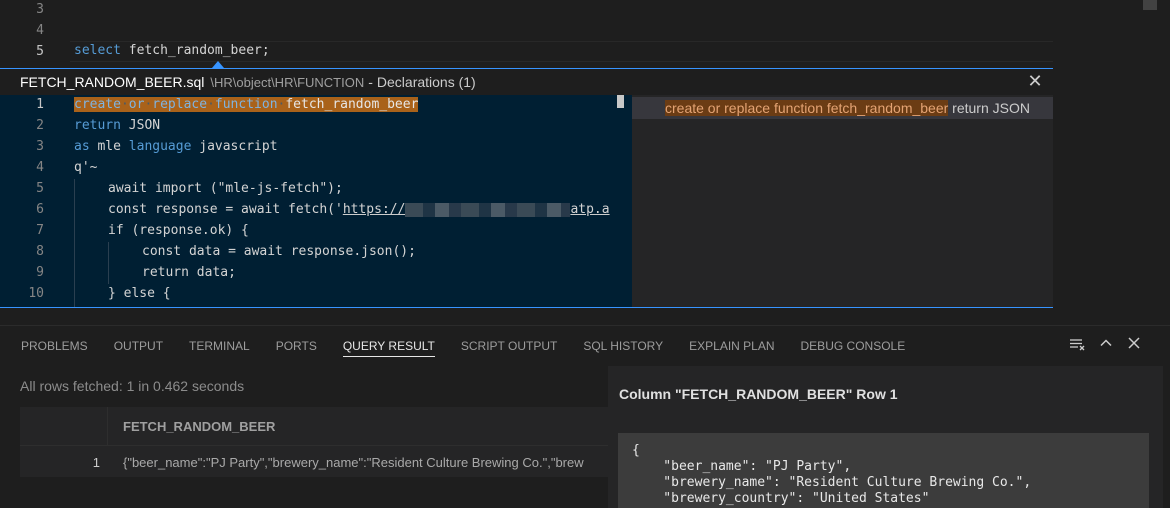  What do you see at coordinates (585, 34) in the screenshot?
I see `main-editor: 3 4 5 select fetch_random_beer;` at bounding box center [585, 34].